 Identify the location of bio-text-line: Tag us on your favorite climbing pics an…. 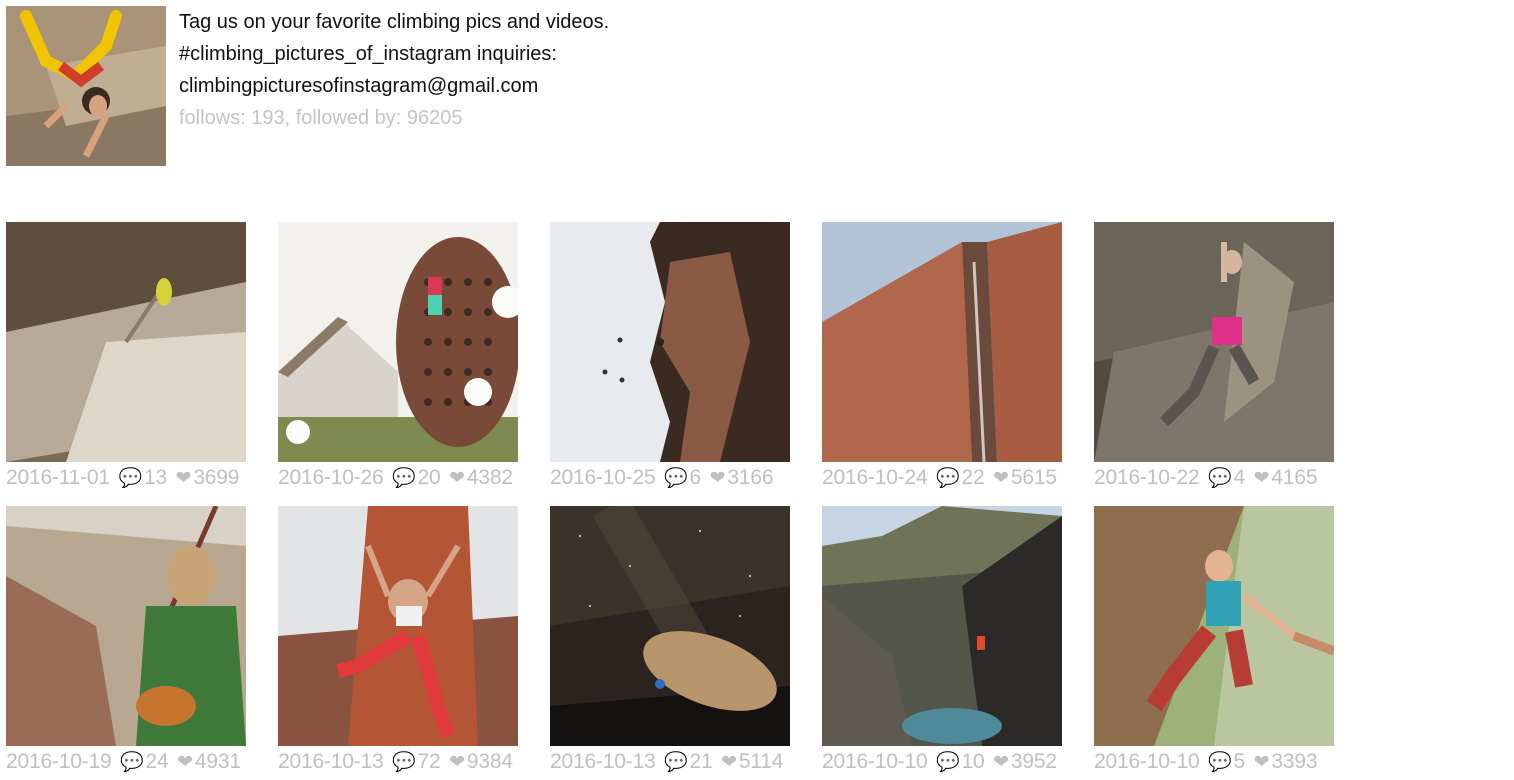
(394, 22).